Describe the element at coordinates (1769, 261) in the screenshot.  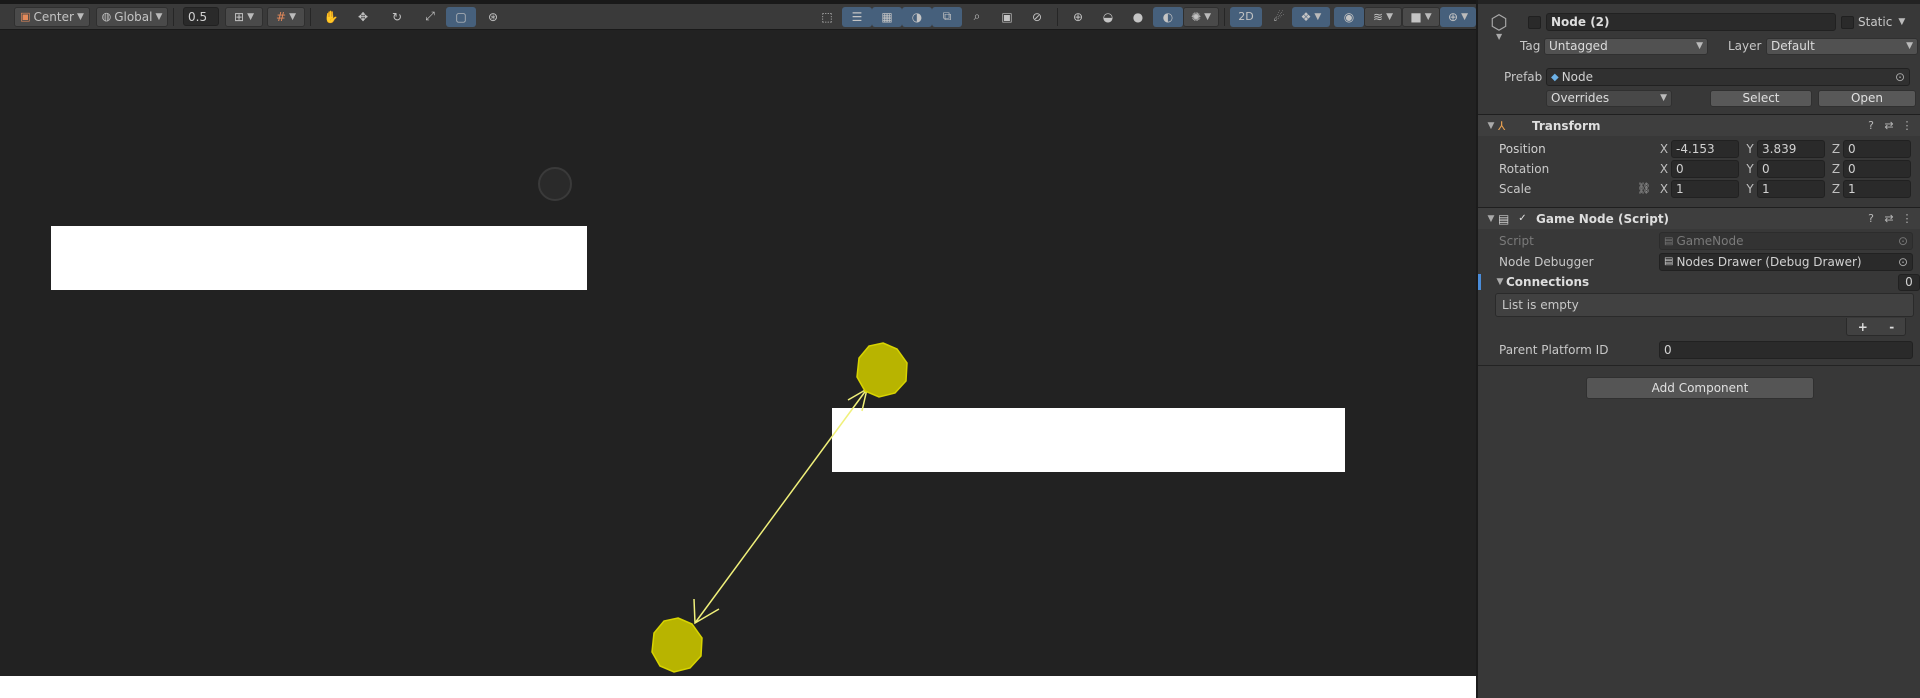
I see `node-debugger-value: Nodes Drawer (Debug Drawer)` at that location.